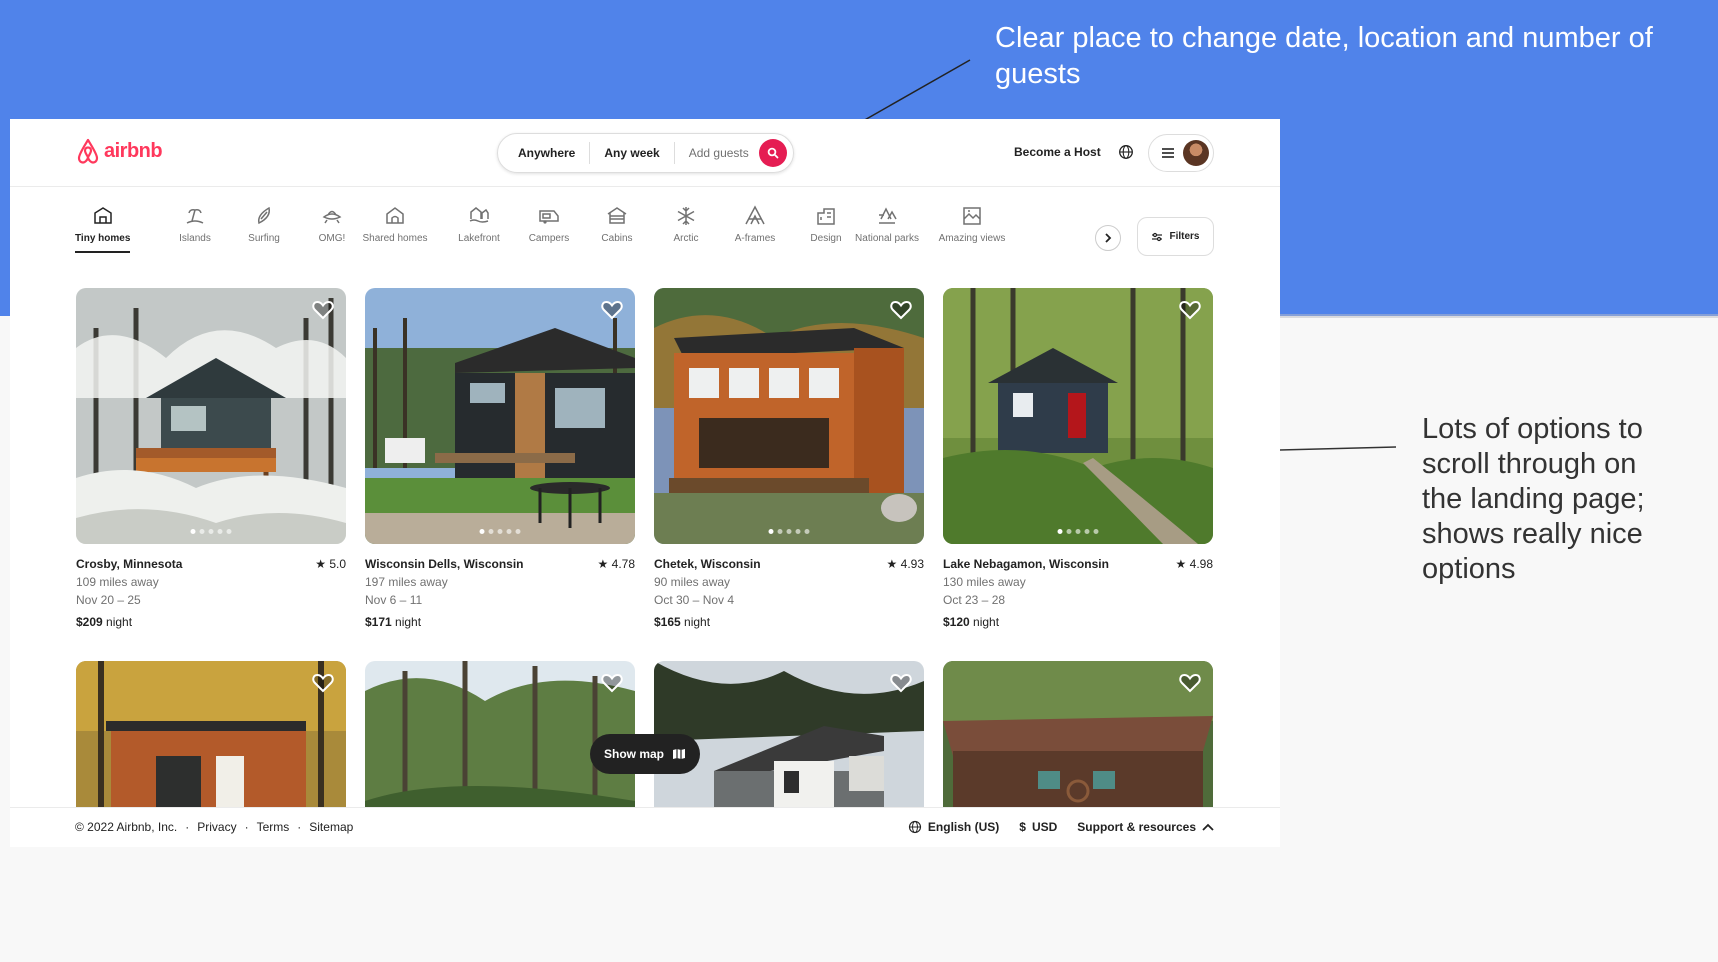 This screenshot has height=962, width=1718. What do you see at coordinates (984, 582) in the screenshot?
I see `listing-distance: 130 miles away` at bounding box center [984, 582].